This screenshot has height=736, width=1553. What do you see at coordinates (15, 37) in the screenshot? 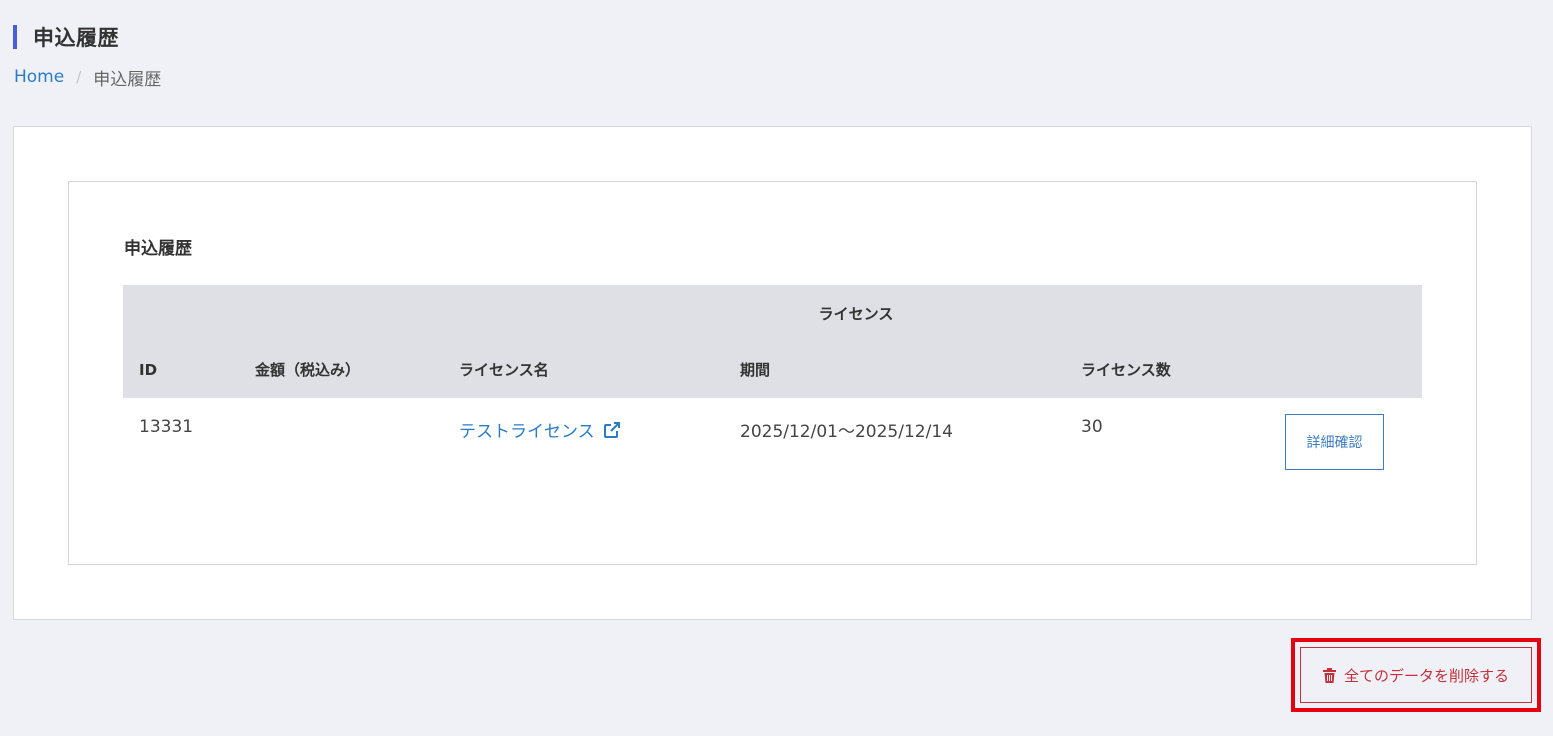
I see `title-accent-bar` at bounding box center [15, 37].